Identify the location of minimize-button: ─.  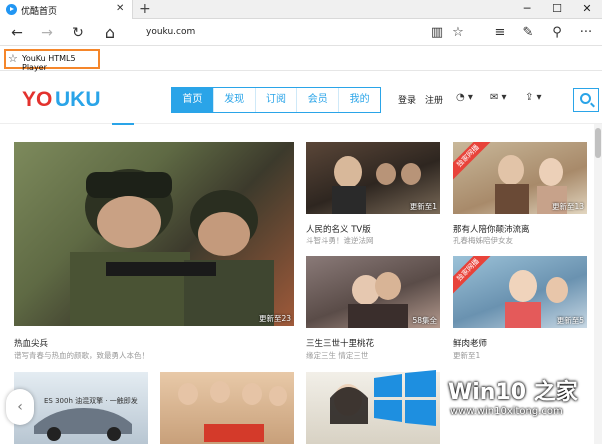
(527, 9).